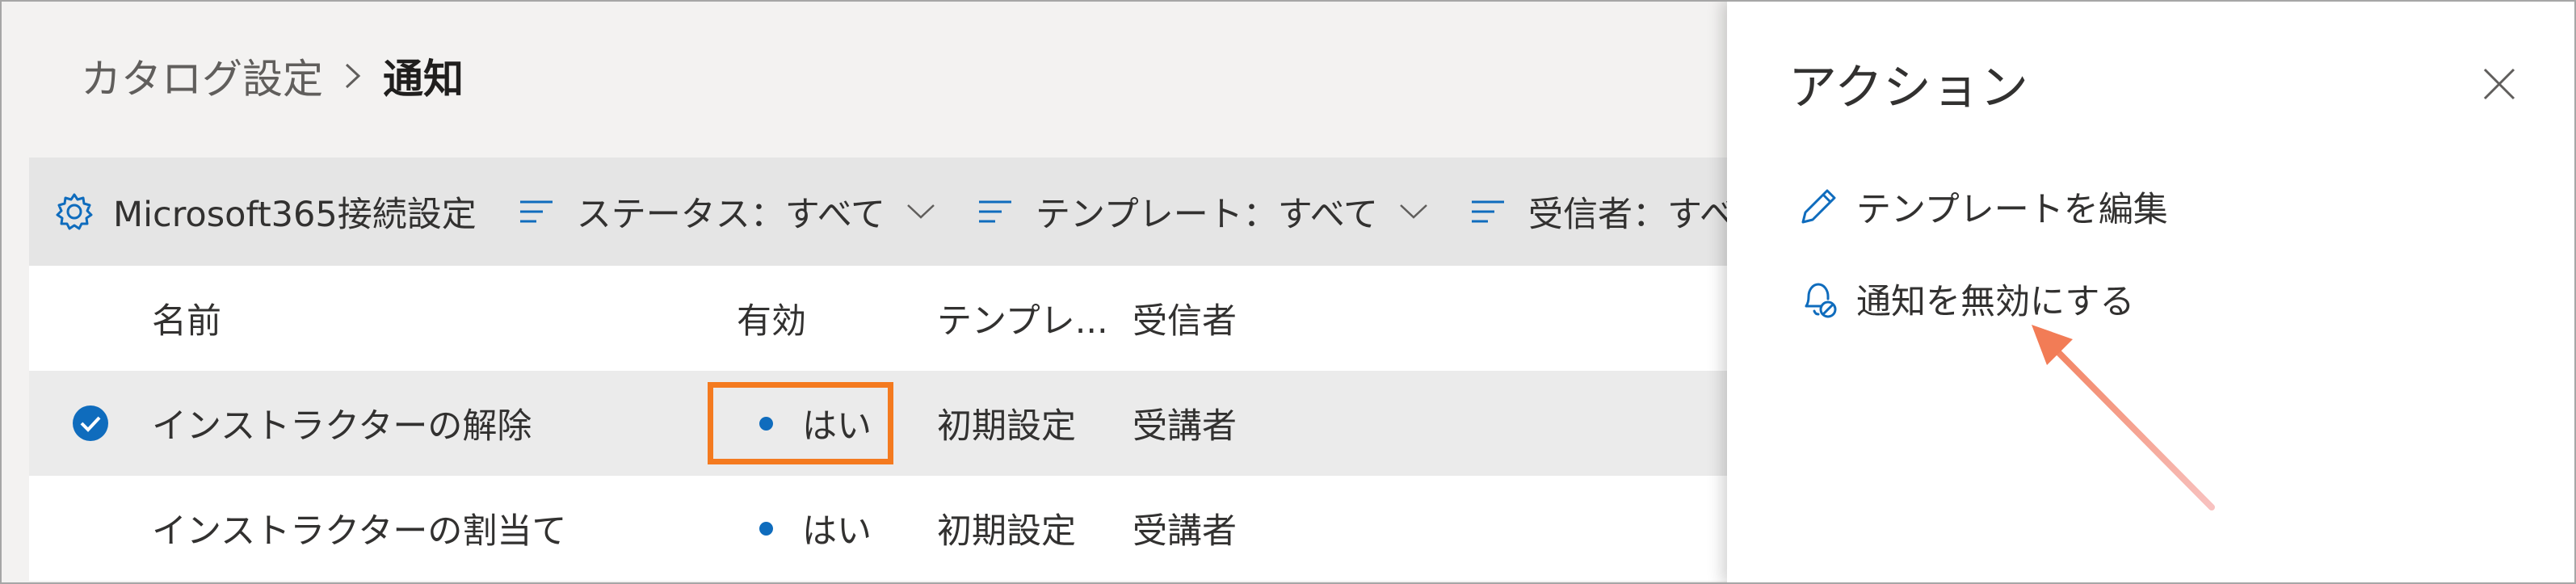  I want to click on breadcrumb-parent: カタログ設定, so click(202, 76).